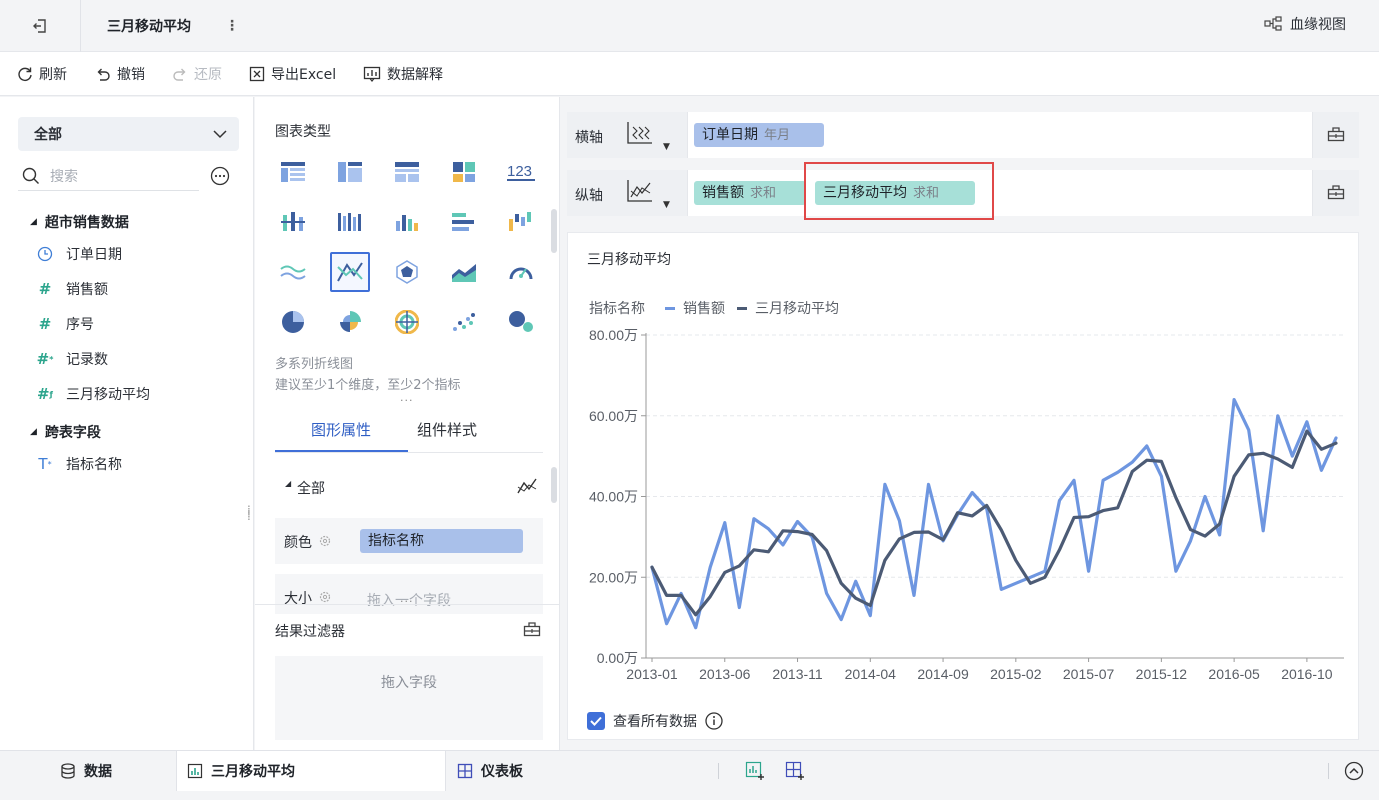 The image size is (1379, 800). Describe the element at coordinates (341, 429) in the screenshot. I see `tab-graphic-properties: 图形属性` at that location.